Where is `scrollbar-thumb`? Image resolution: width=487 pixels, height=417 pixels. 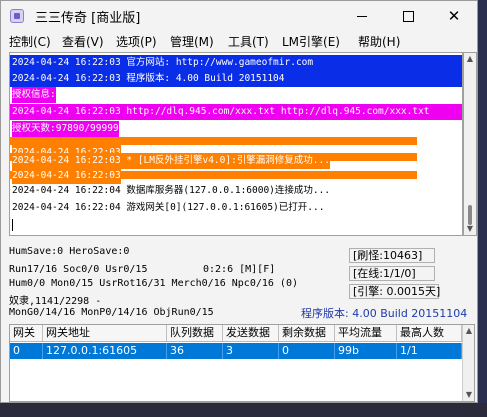
scrollbar-thumb is located at coordinates (470, 215).